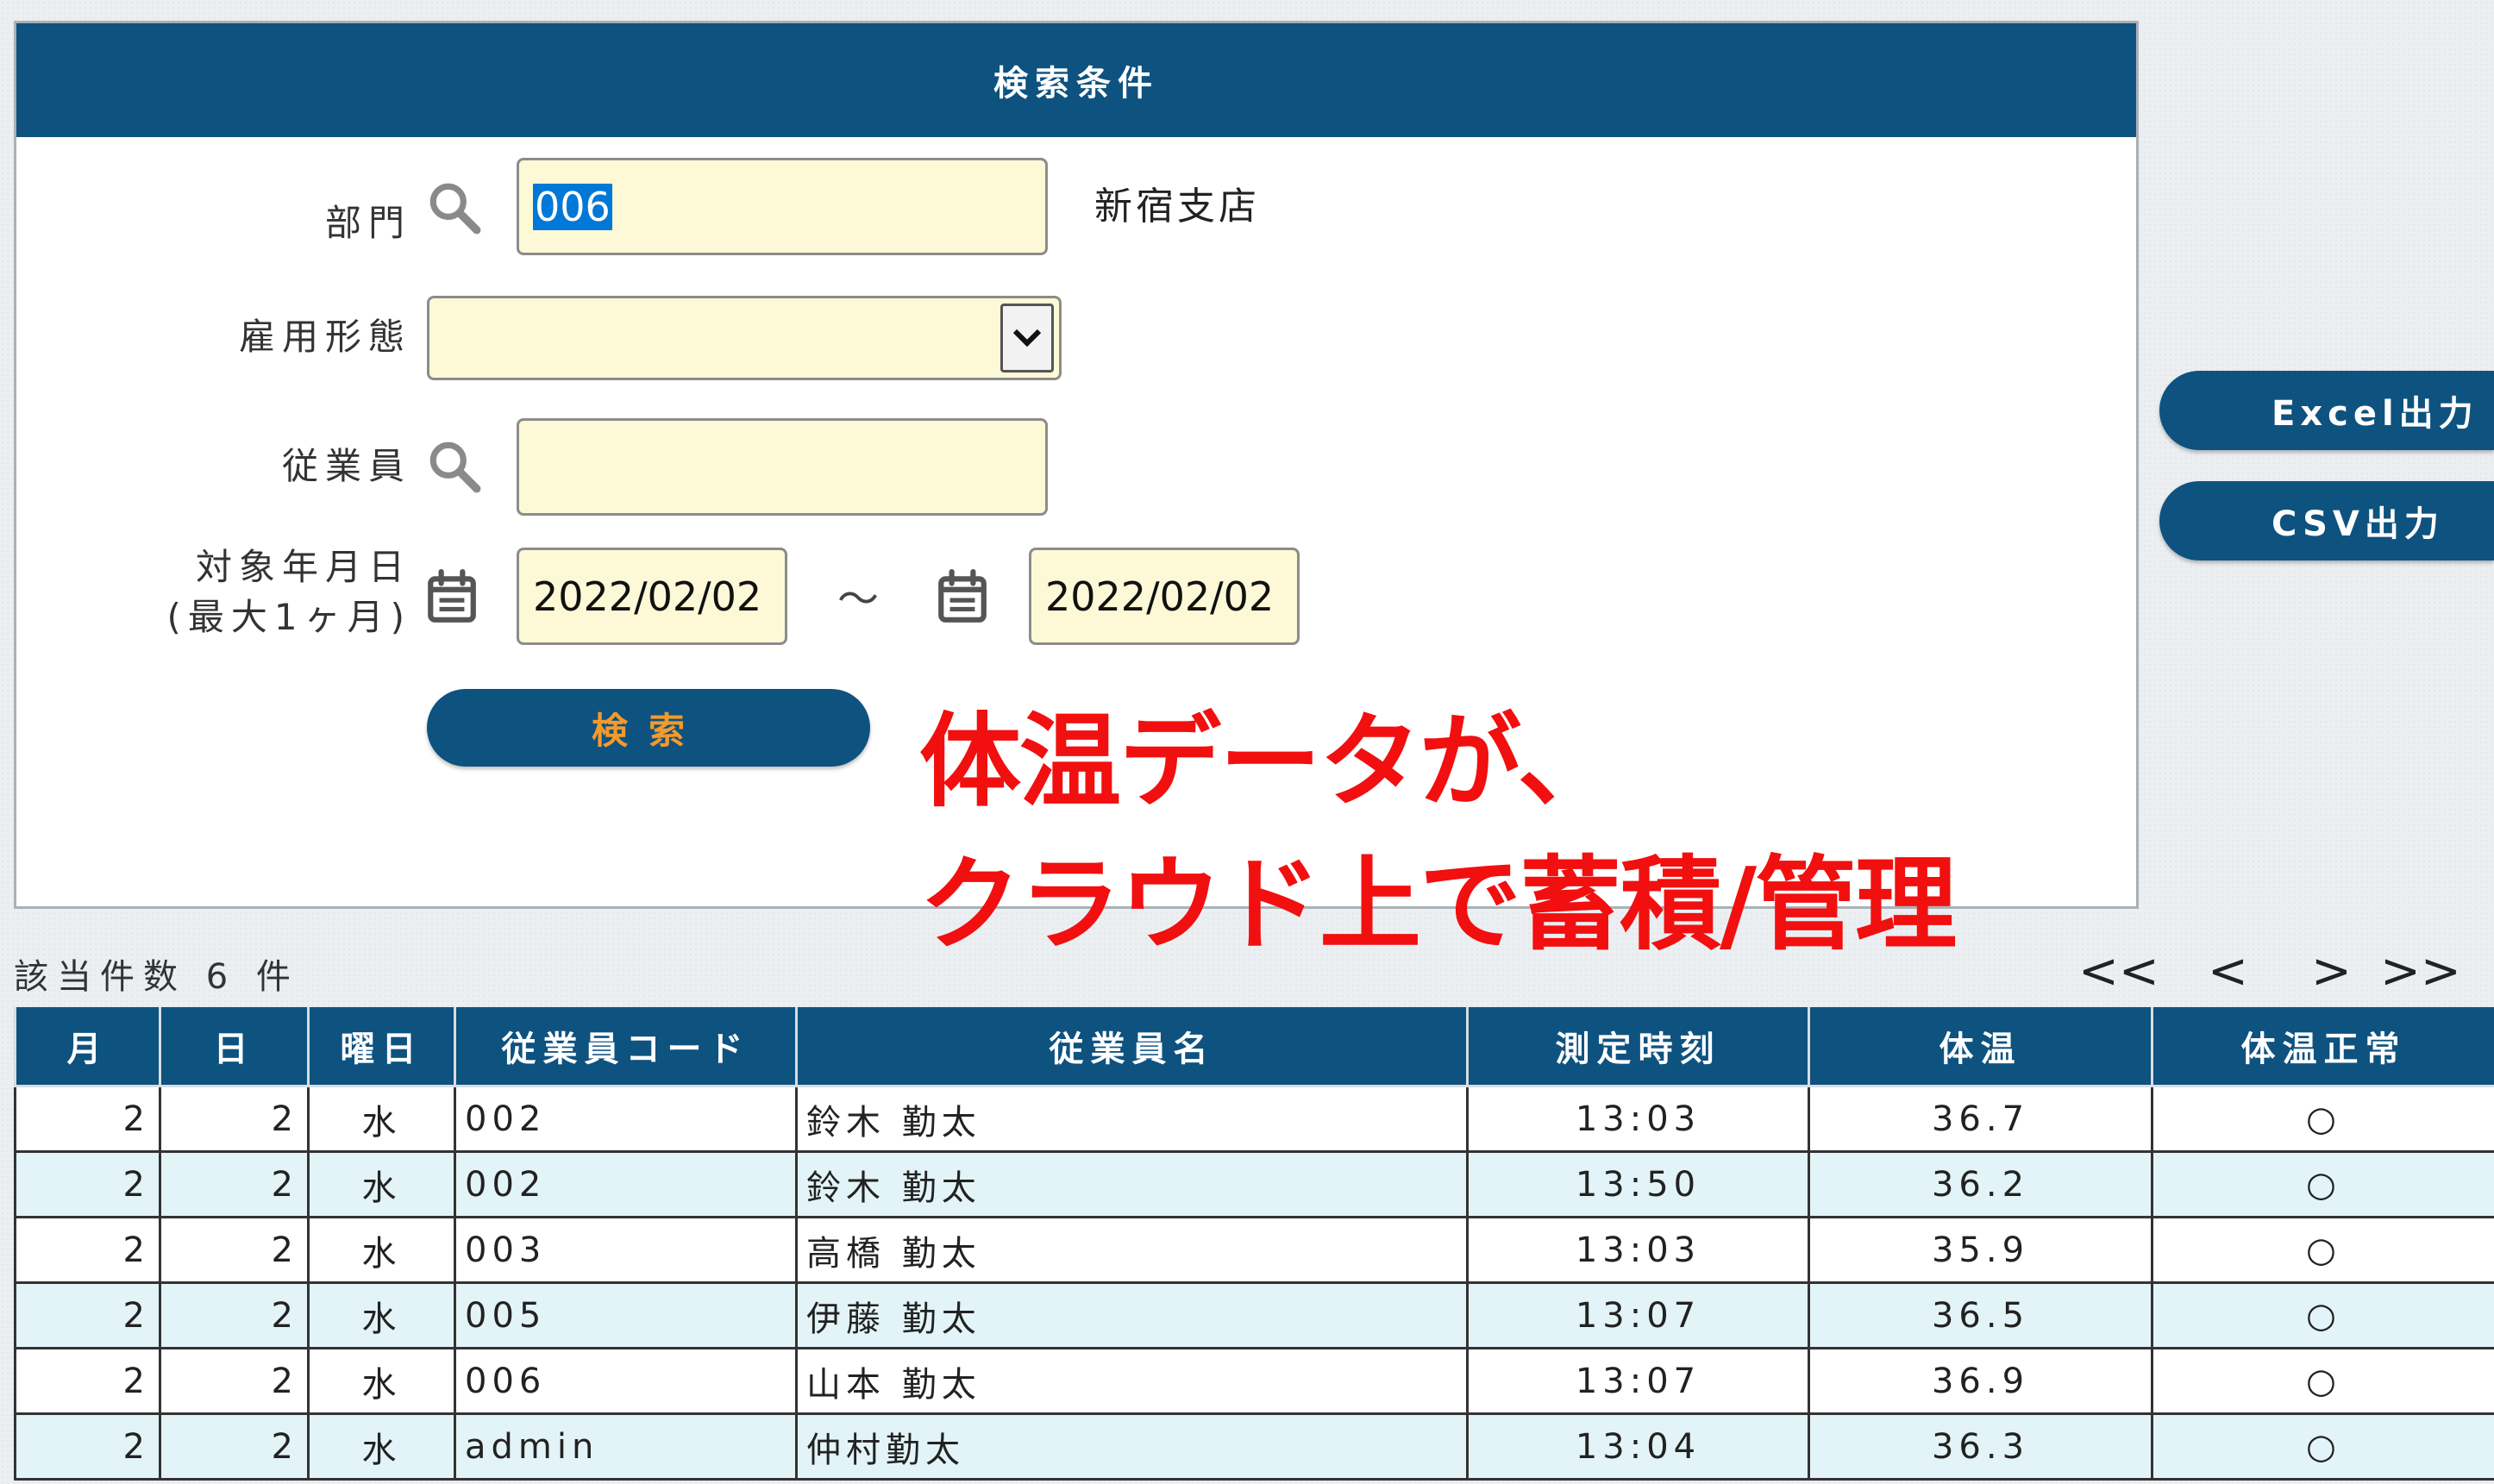 The height and width of the screenshot is (1484, 2494). Describe the element at coordinates (1076, 80) in the screenshot. I see `search-panel-title: 検索条件` at that location.